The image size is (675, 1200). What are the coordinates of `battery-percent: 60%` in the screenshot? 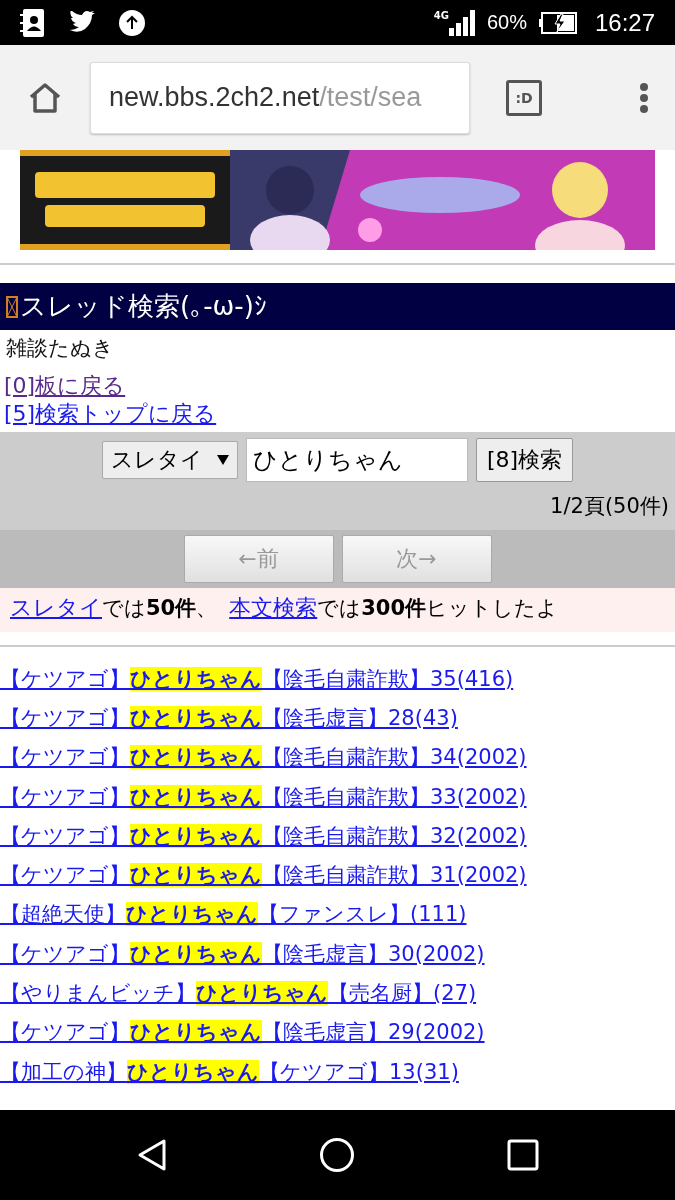 It's located at (506, 22).